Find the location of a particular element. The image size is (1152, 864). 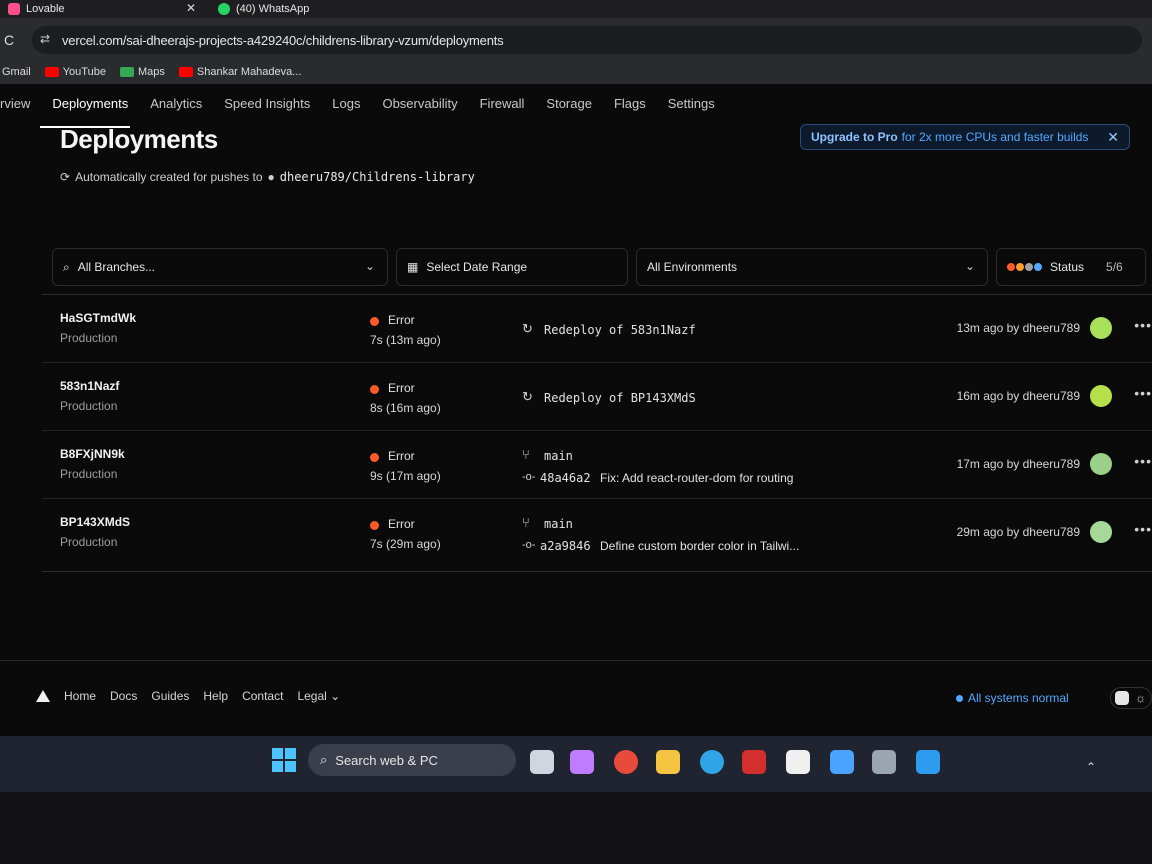

windows-start-icon is located at coordinates (284, 760).